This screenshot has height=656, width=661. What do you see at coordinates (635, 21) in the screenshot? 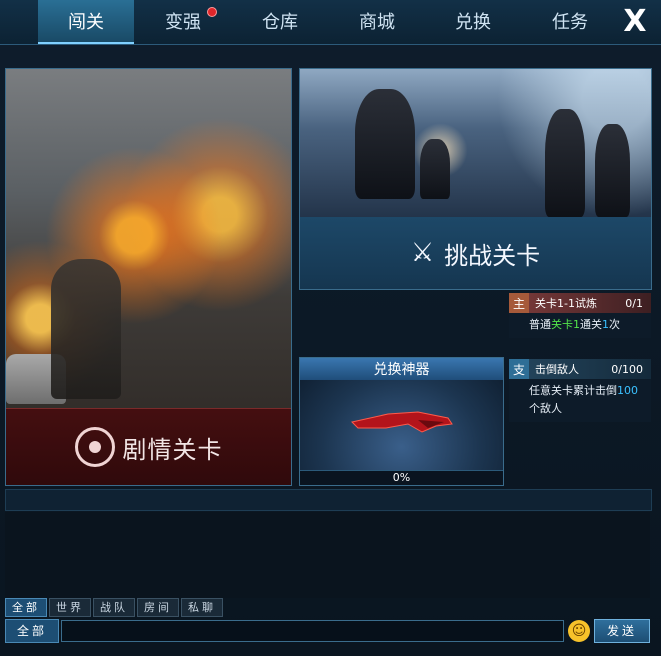
I see `close-icon: X` at bounding box center [635, 21].